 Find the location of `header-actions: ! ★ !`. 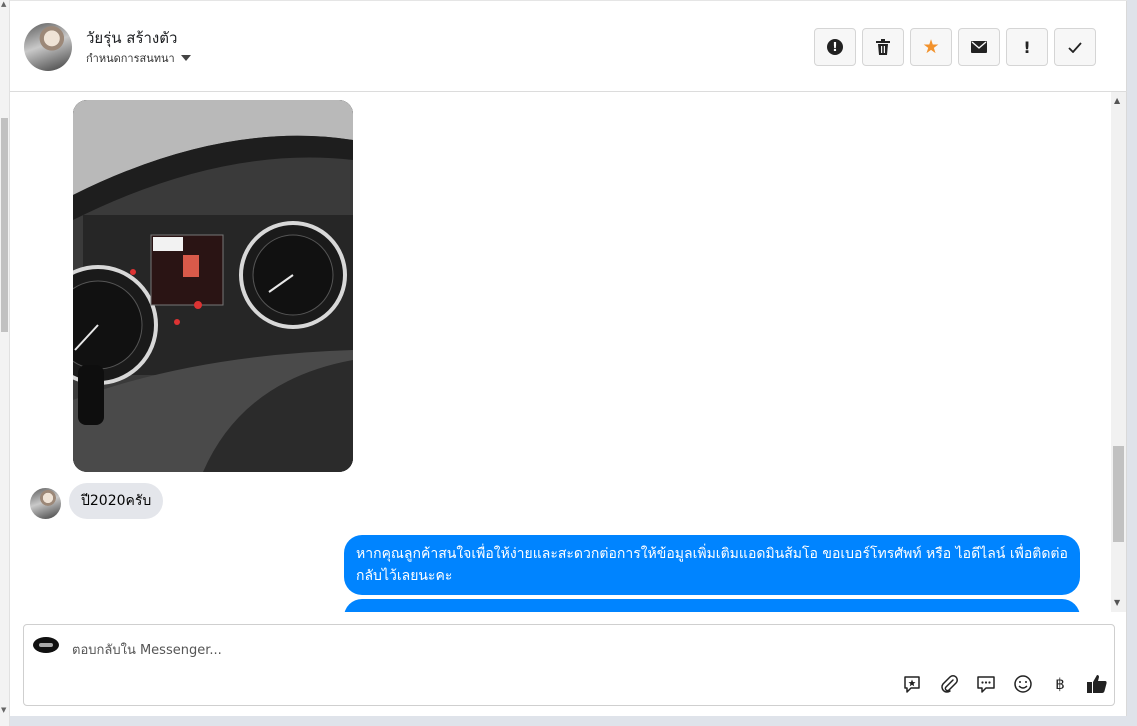

header-actions: ! ★ ! is located at coordinates (955, 47).